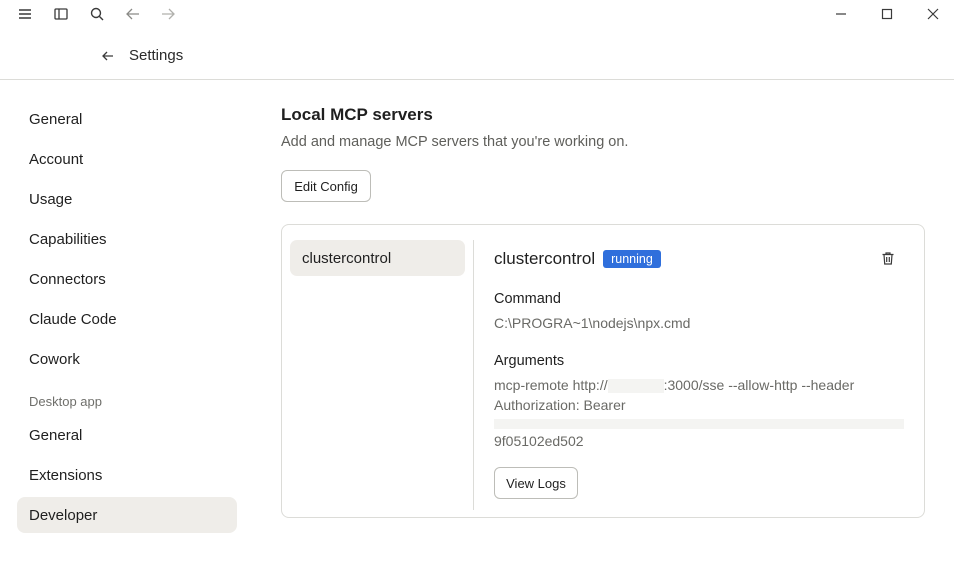  Describe the element at coordinates (841, 14) in the screenshot. I see `minimize-icon` at that location.